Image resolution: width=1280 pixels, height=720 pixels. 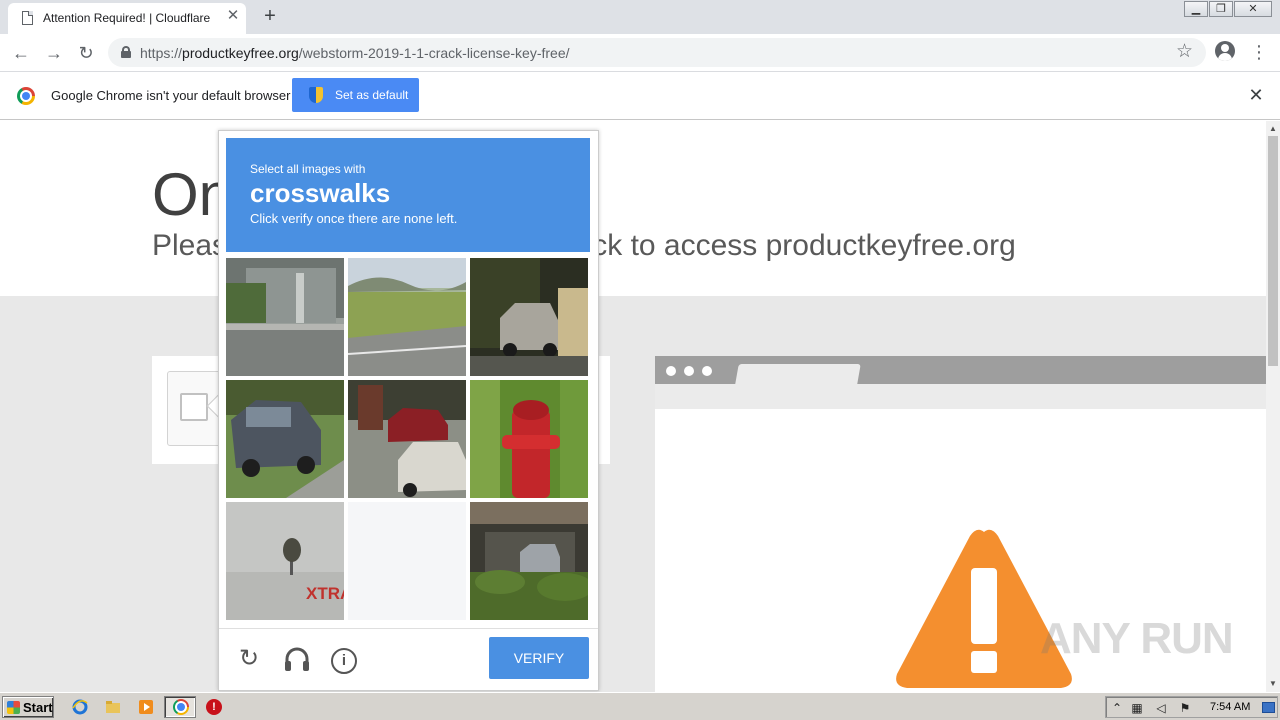 I want to click on reload-icon: ↻, so click(x=86, y=53).